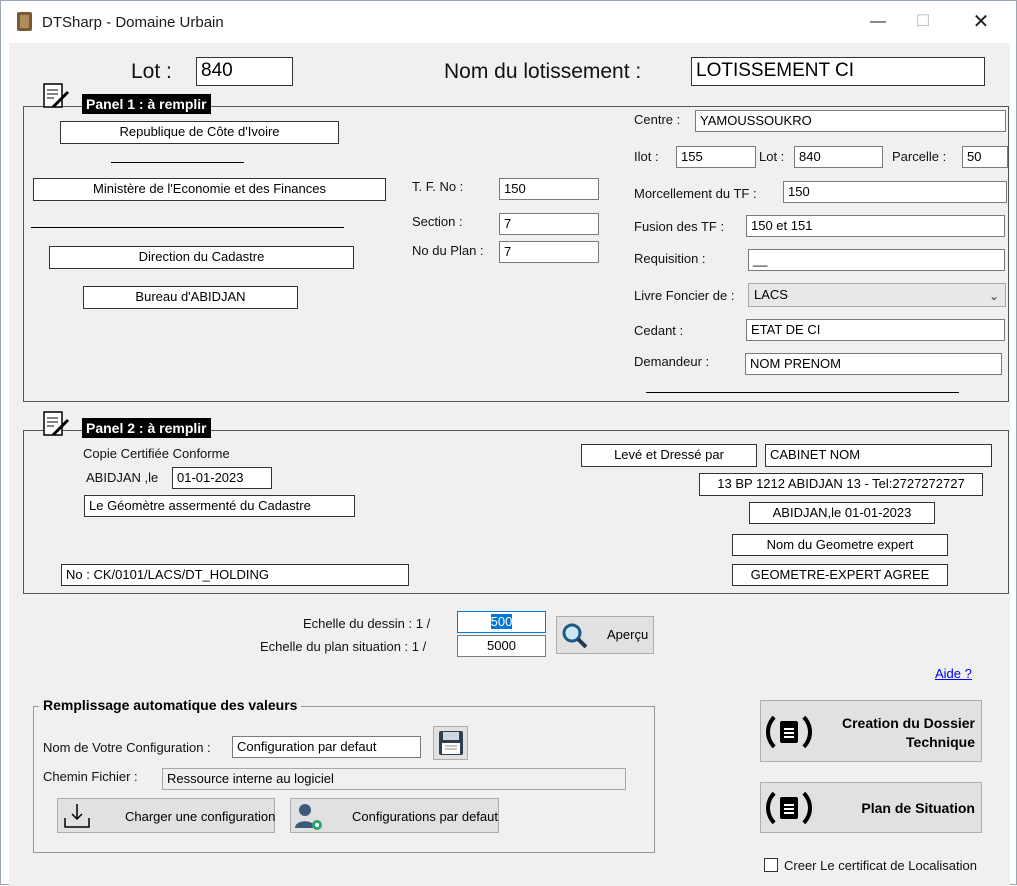 This screenshot has height=886, width=1017. Describe the element at coordinates (878, 455) in the screenshot. I see `cabinet-input: CABINET NOM` at that location.